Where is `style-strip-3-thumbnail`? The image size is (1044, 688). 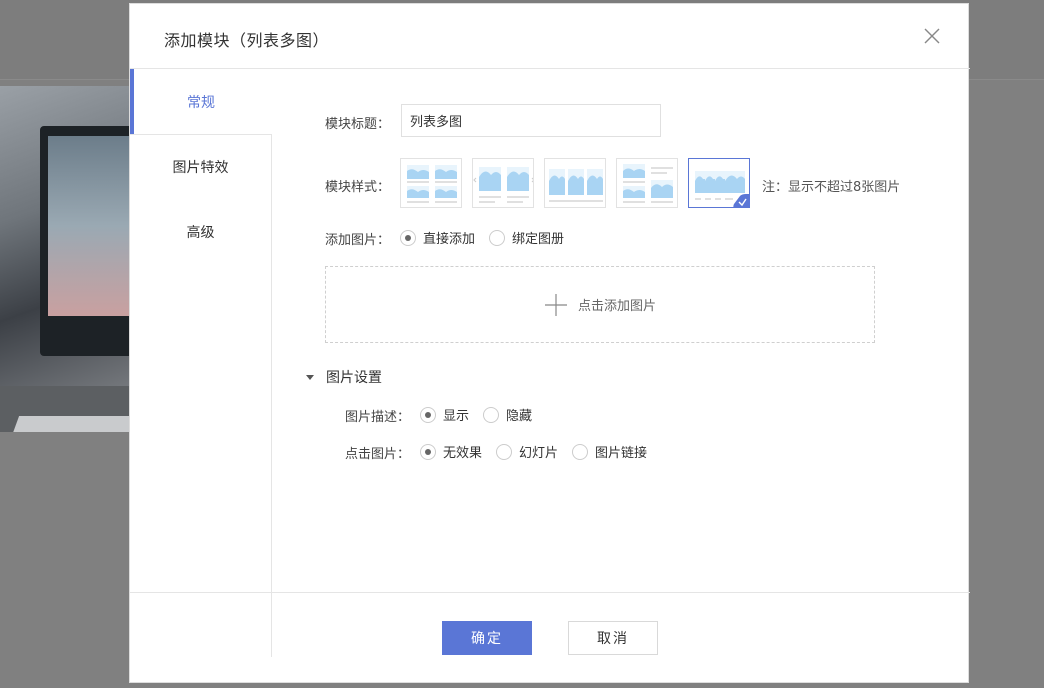
style-strip-3-thumbnail is located at coordinates (576, 185).